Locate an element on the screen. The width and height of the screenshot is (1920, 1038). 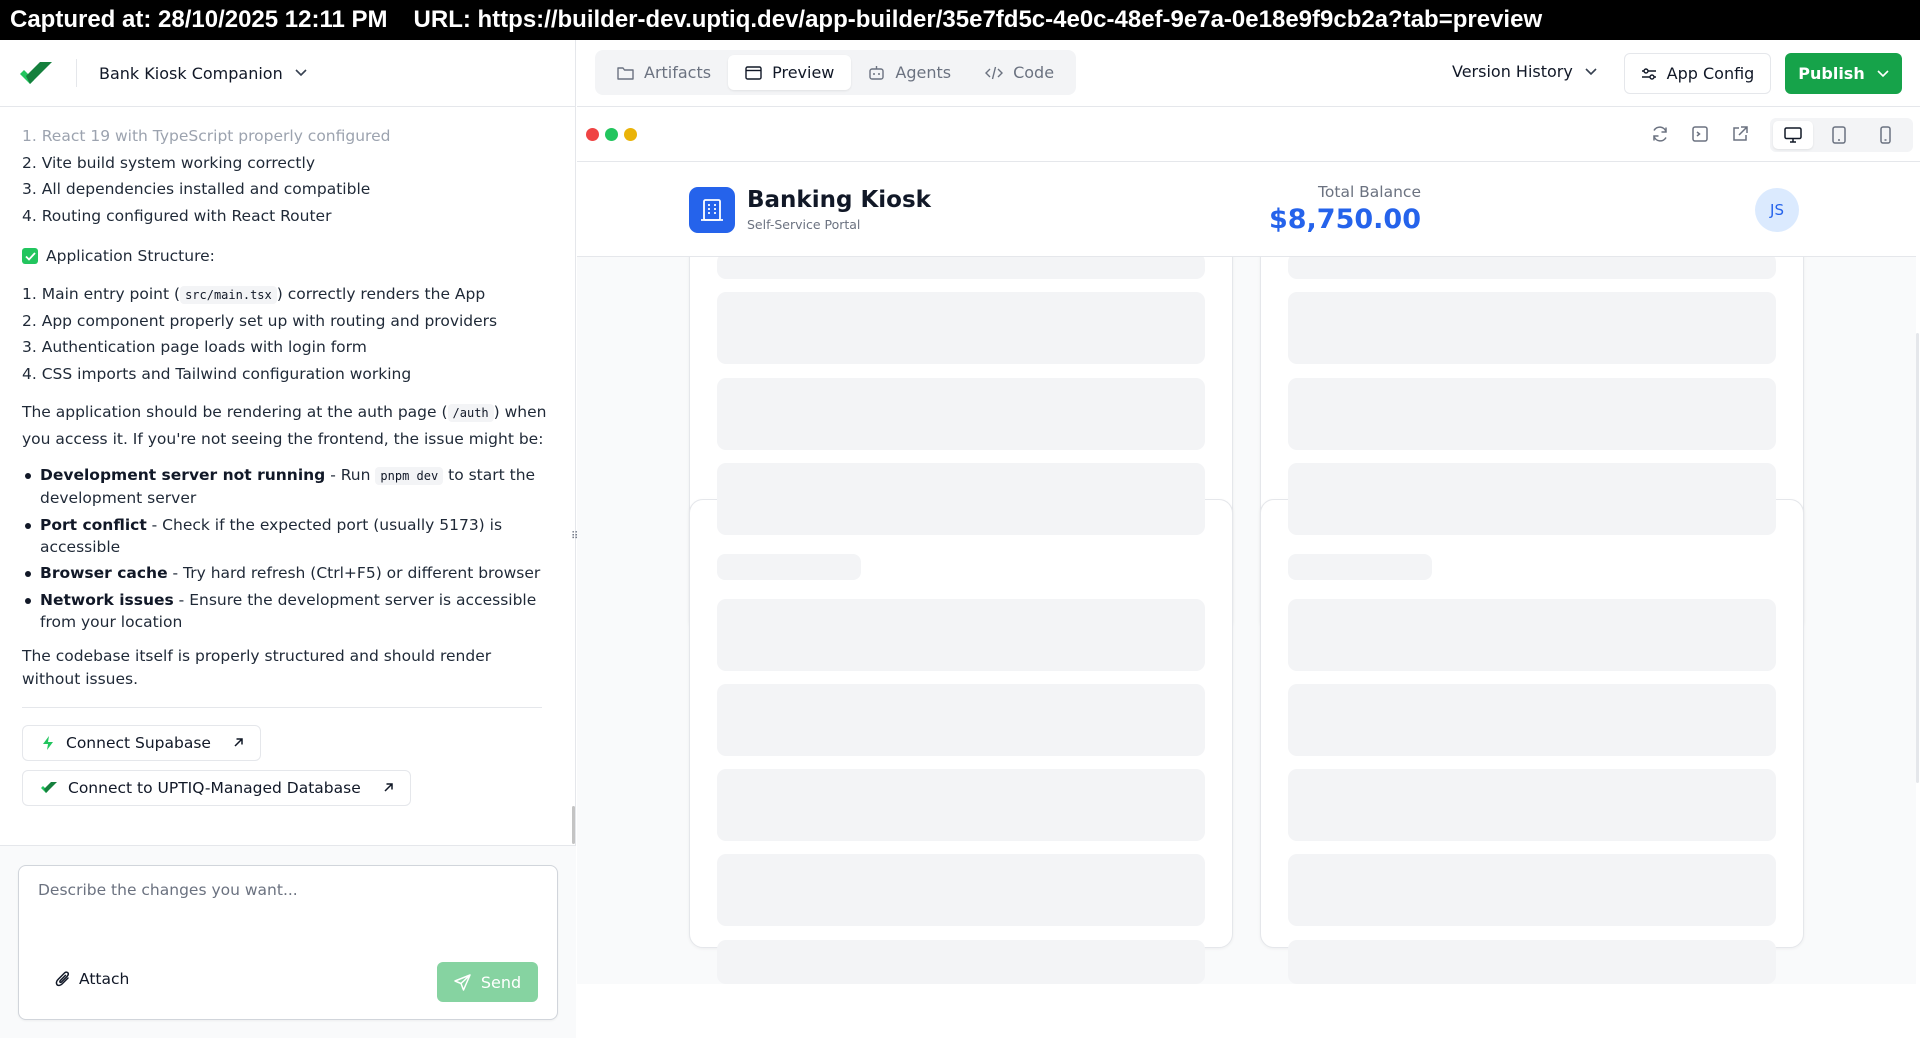
heading-text: Application Structure: is located at coordinates (130, 256).